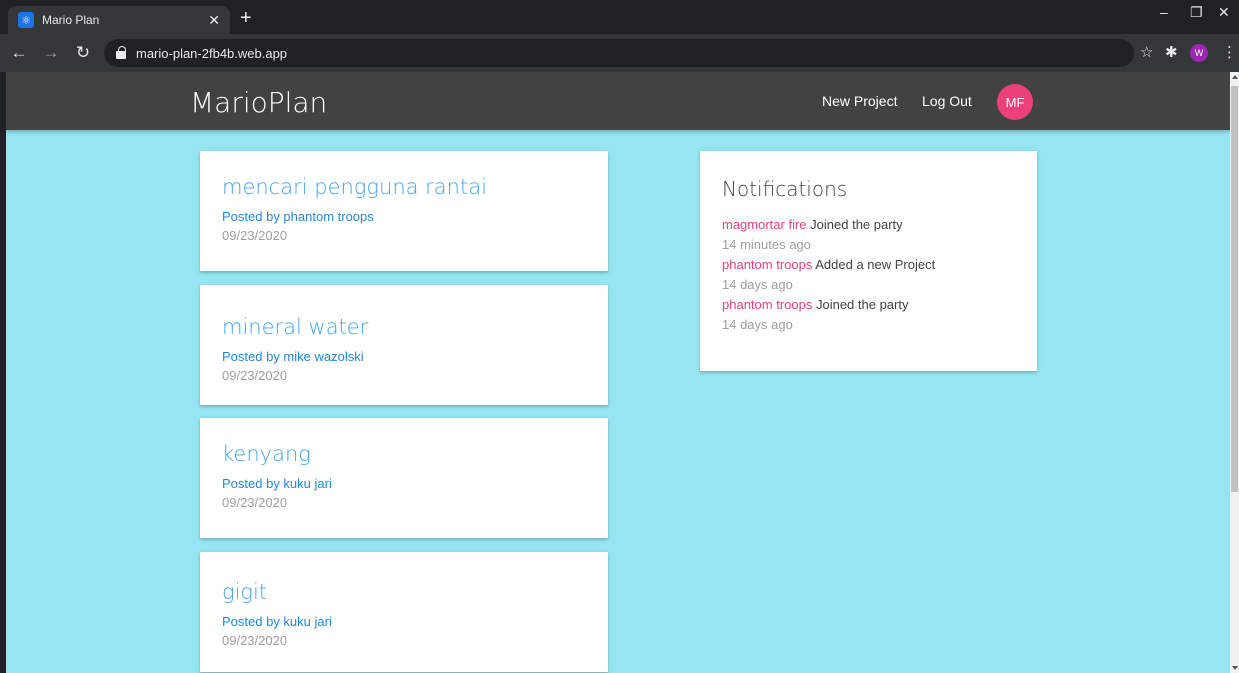 The height and width of the screenshot is (673, 1239). I want to click on back-icon: ←, so click(19, 53).